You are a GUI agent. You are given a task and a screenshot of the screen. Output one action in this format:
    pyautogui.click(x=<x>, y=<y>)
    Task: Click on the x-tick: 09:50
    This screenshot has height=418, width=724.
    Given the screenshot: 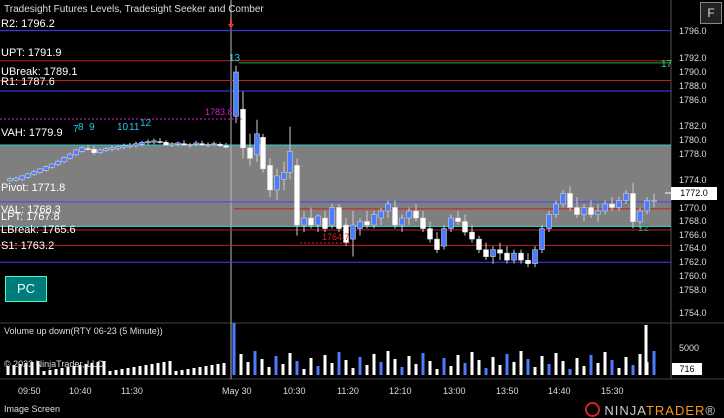 What is the action you would take?
    pyautogui.click(x=29, y=391)
    